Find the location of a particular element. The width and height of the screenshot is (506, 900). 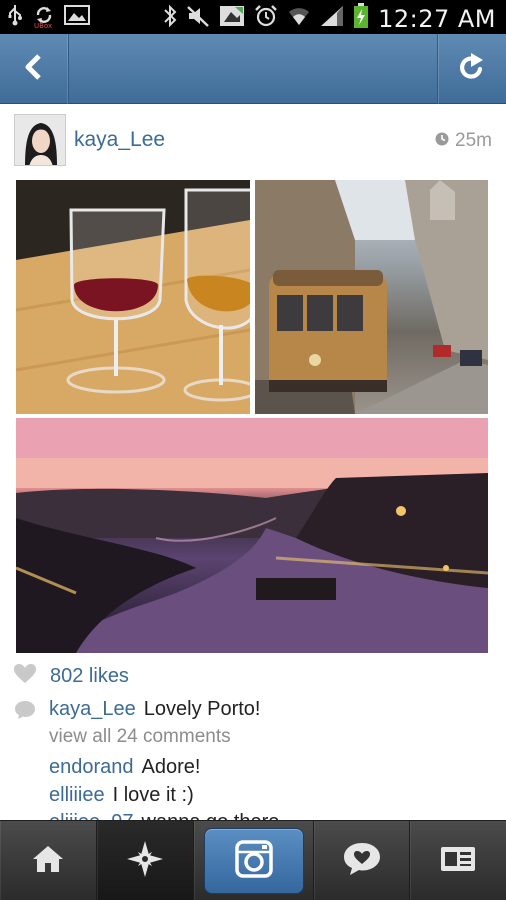

camera-button is located at coordinates (253, 861).